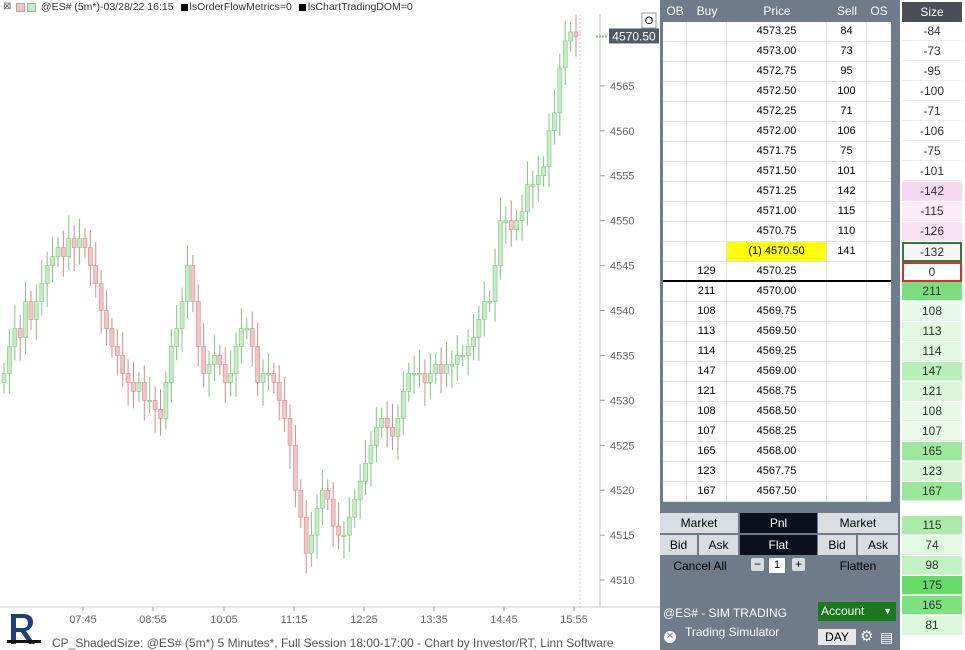 This screenshot has width=965, height=650. I want to click on price-cell: 4570.75, so click(777, 232).